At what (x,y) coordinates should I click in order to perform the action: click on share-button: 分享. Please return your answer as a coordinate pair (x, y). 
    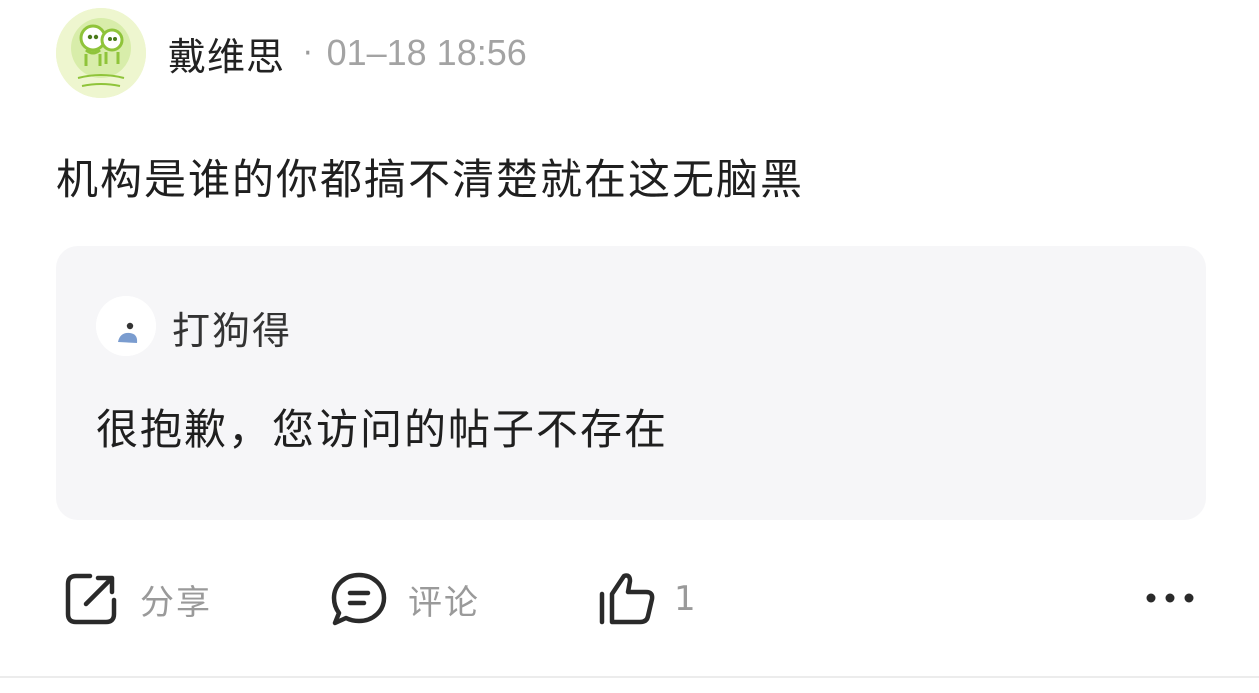
    Looking at the image, I should click on (136, 599).